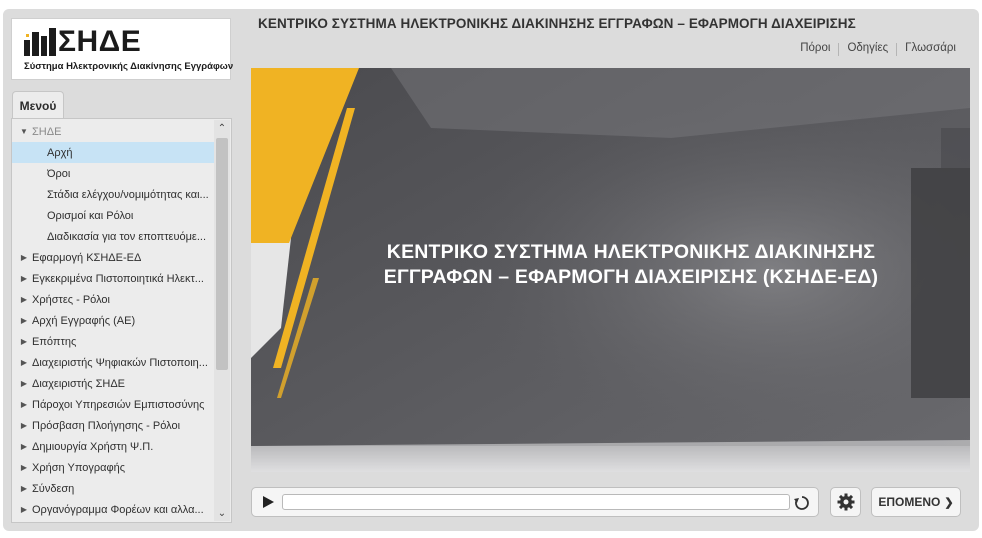  Describe the element at coordinates (60, 152) in the screenshot. I see `menu-item-label: Αρχή` at that location.